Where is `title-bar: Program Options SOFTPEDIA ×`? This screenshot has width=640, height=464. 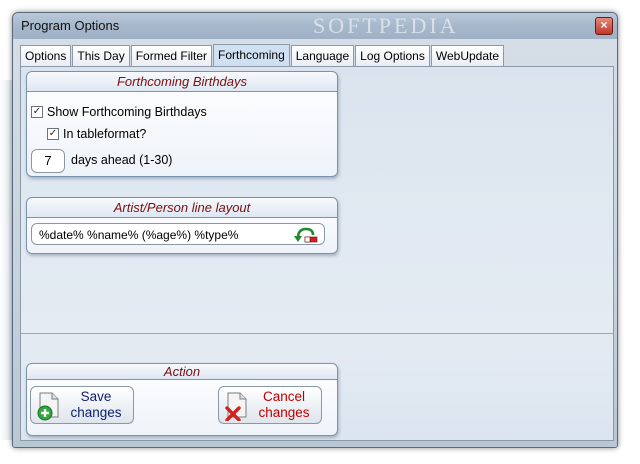
title-bar: Program Options SOFTPEDIA × is located at coordinates (315, 26).